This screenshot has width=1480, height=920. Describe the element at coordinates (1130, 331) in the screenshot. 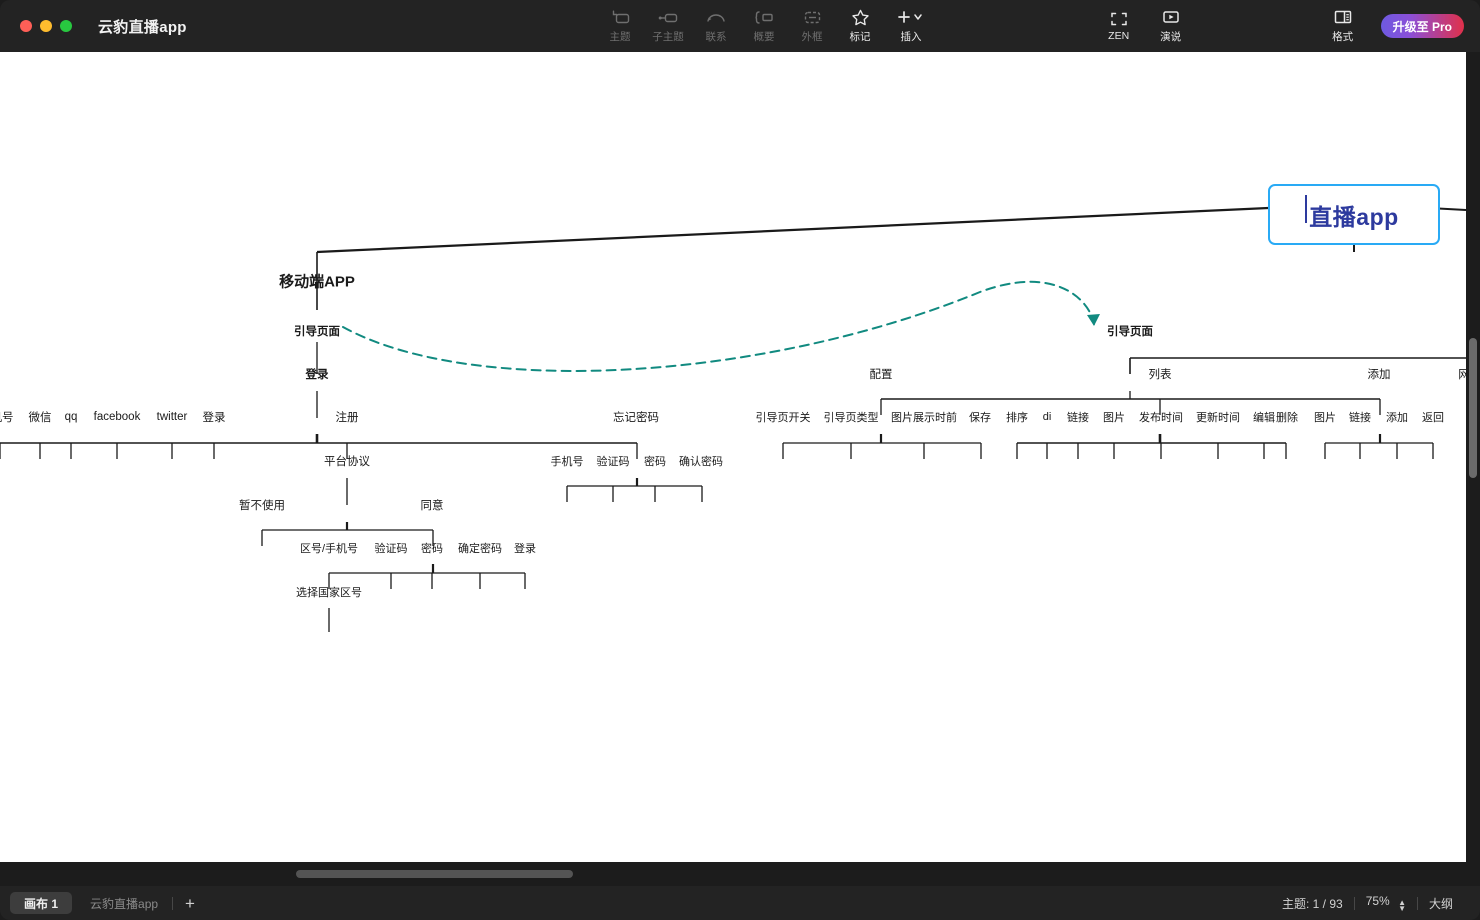

I see `node-guide-right: 引导页面` at that location.